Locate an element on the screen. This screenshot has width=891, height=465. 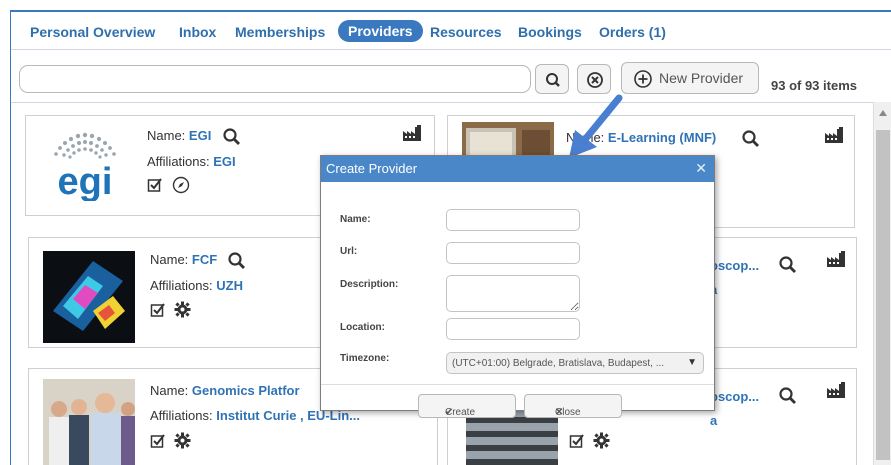
clear-icon is located at coordinates (595, 80).